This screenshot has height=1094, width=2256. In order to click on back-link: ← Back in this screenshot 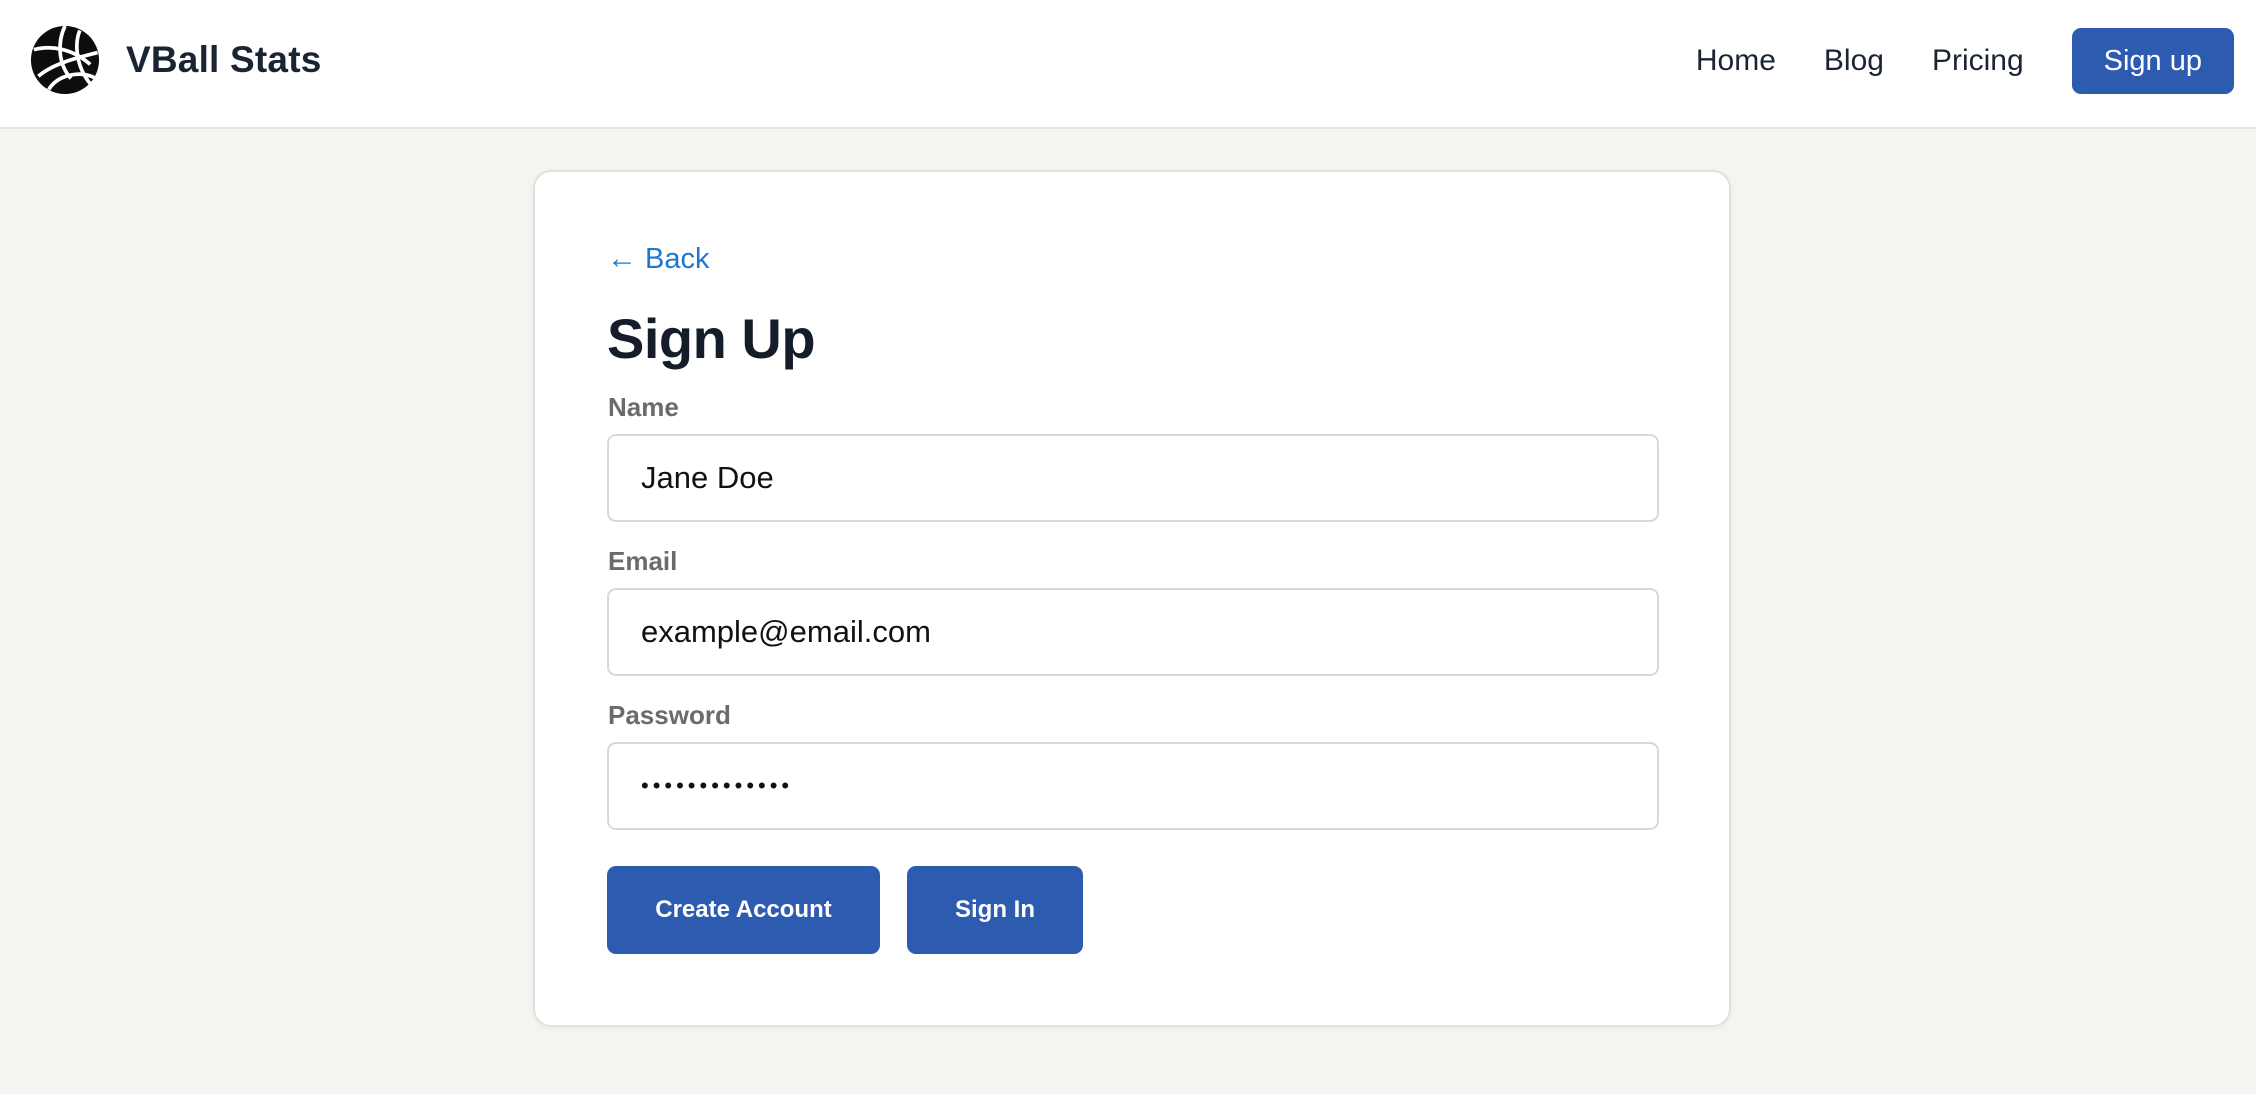, I will do `click(658, 259)`.